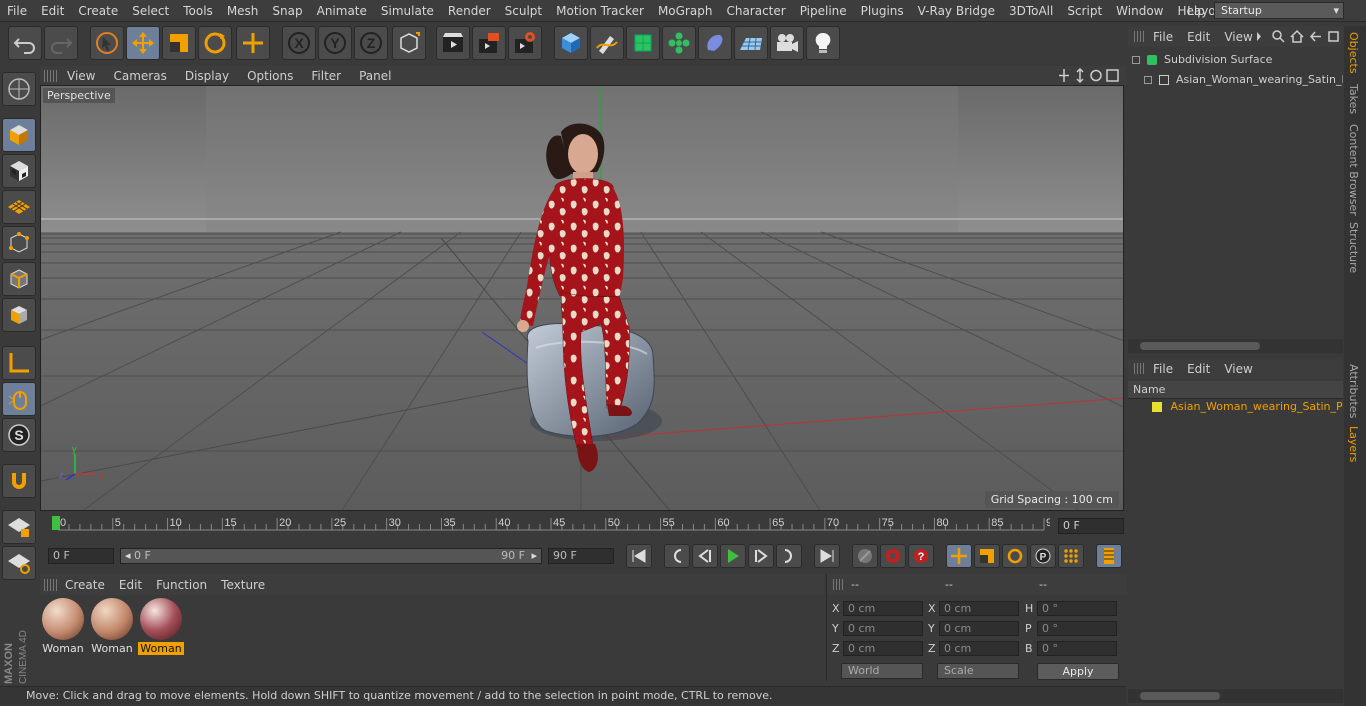 Image resolution: width=1366 pixels, height=706 pixels. Describe the element at coordinates (581, 556) in the screenshot. I see `end-frame-field: 90 F` at that location.